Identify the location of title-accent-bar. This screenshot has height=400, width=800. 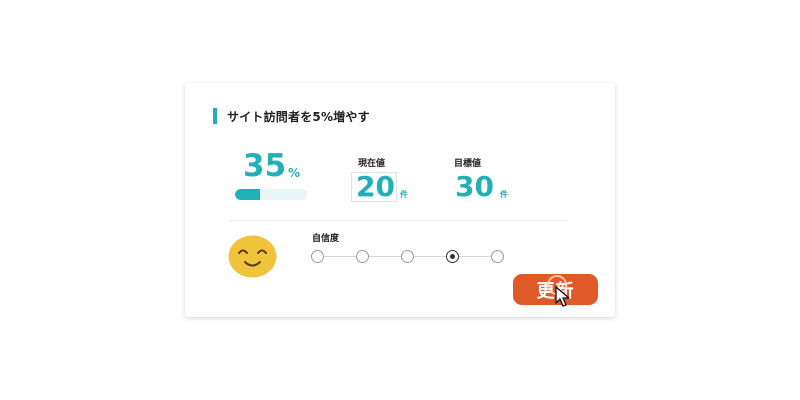
(215, 116).